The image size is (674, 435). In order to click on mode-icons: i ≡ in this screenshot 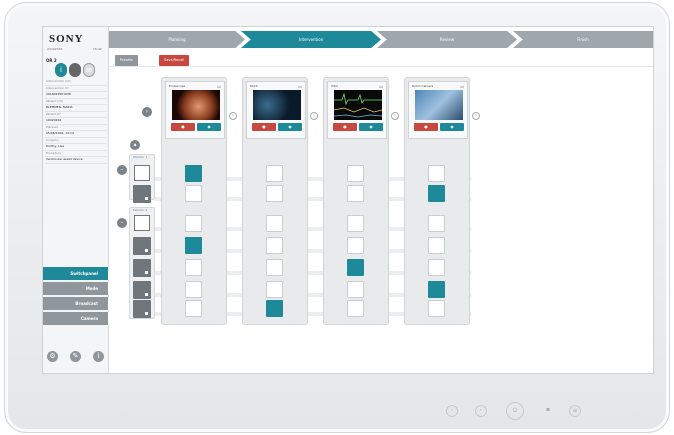, I will do `click(78, 70)`.